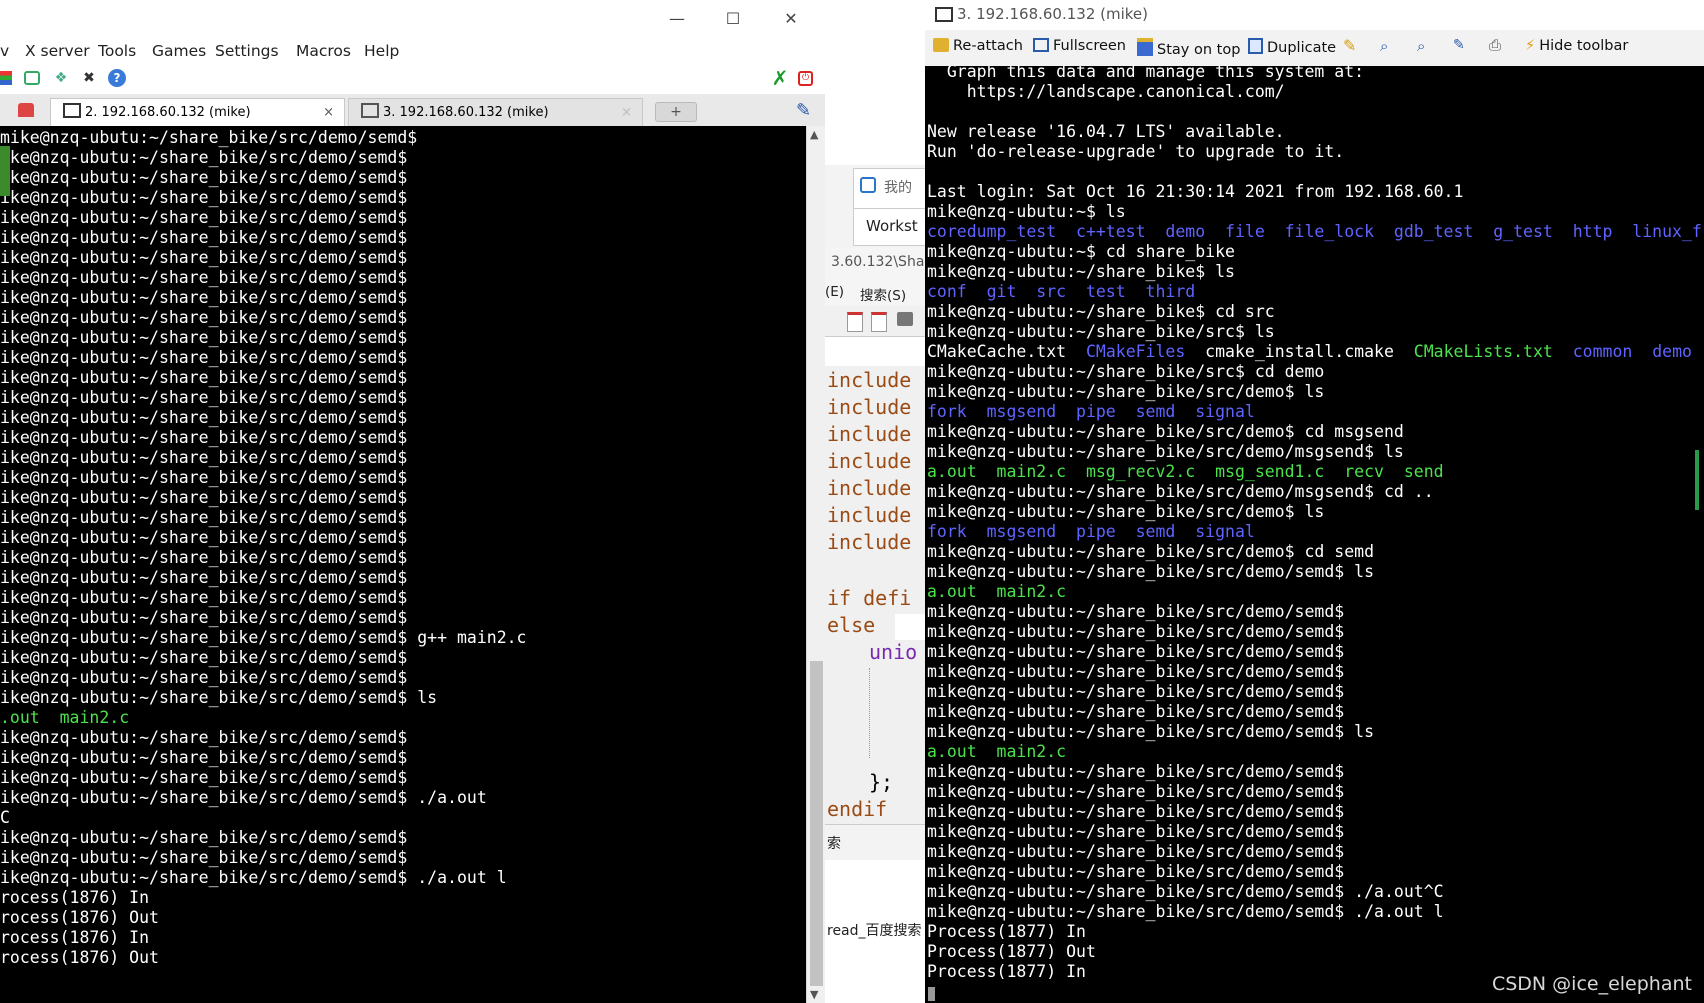 Image resolution: width=1704 pixels, height=1003 pixels. I want to click on code-line: include, so click(869, 434).